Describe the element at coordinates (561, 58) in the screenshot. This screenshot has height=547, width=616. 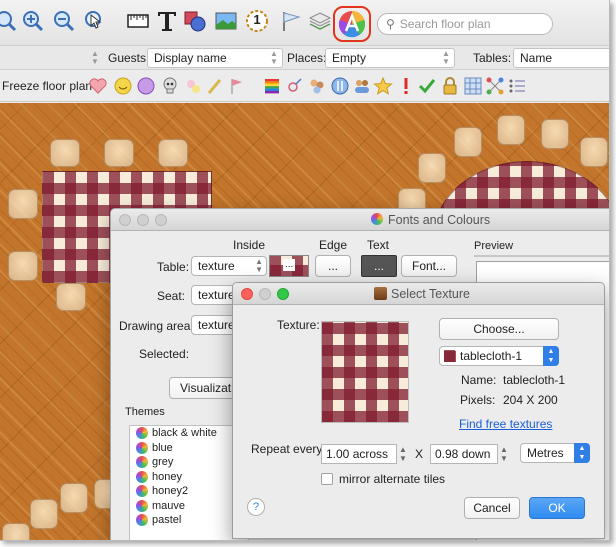
I see `tables-select: Name` at that location.